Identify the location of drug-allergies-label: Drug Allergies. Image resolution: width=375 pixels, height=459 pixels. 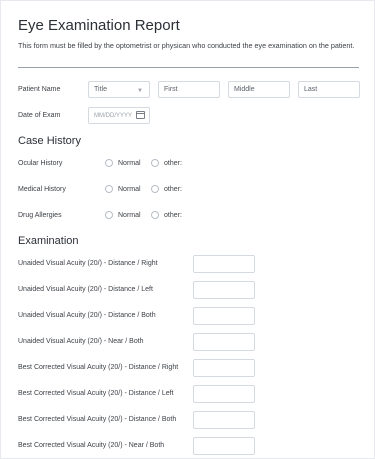
(40, 215).